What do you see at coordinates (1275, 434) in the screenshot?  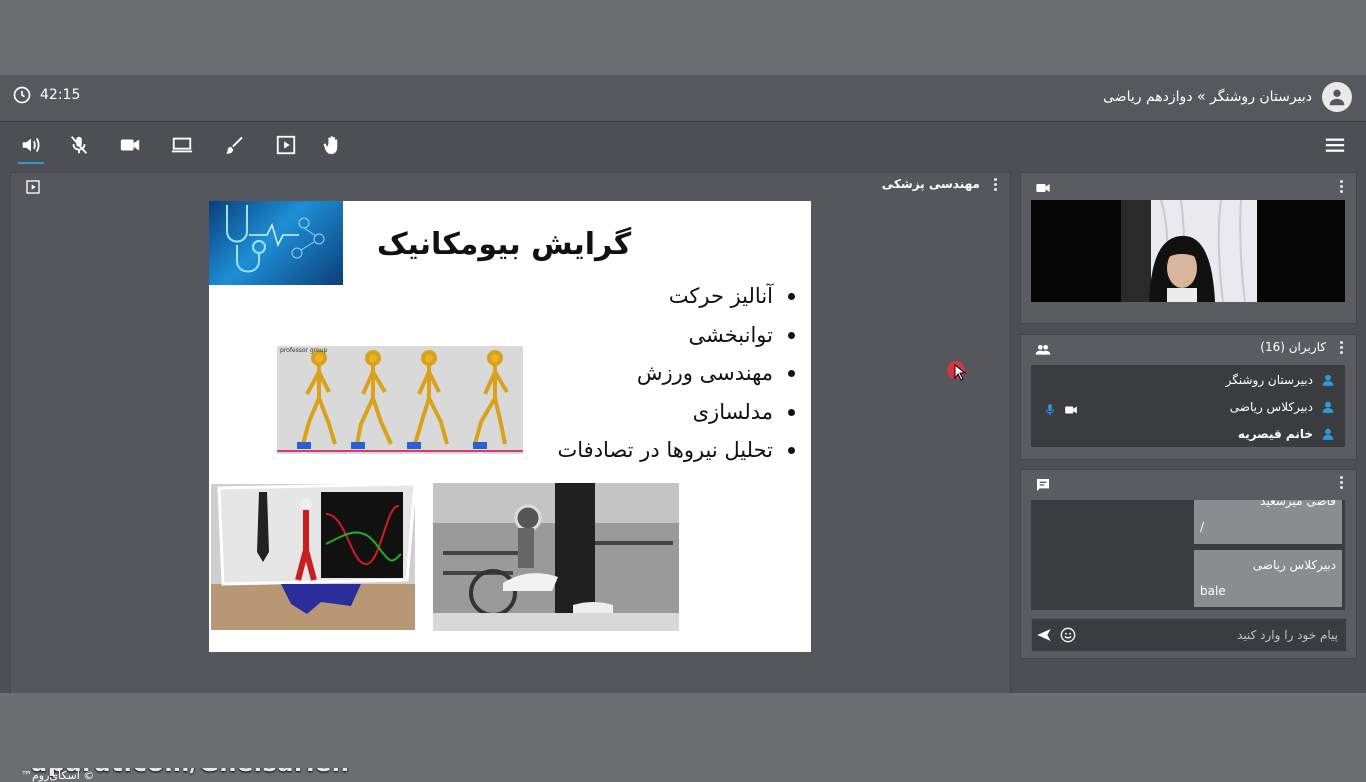 I see `user-name: خانم قیصریه` at bounding box center [1275, 434].